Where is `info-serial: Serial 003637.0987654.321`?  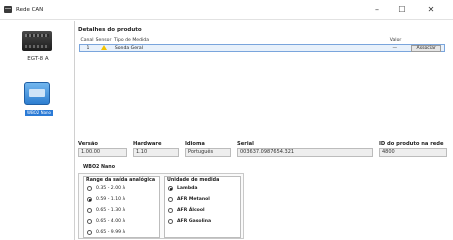
info-serial: Serial 003637.0987654.321 is located at coordinates (305, 149).